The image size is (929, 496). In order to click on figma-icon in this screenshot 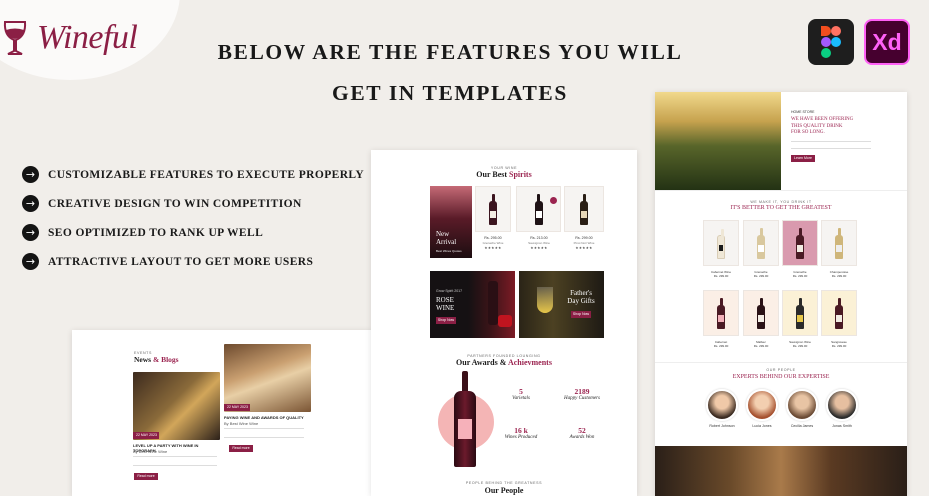, I will do `click(831, 42)`.